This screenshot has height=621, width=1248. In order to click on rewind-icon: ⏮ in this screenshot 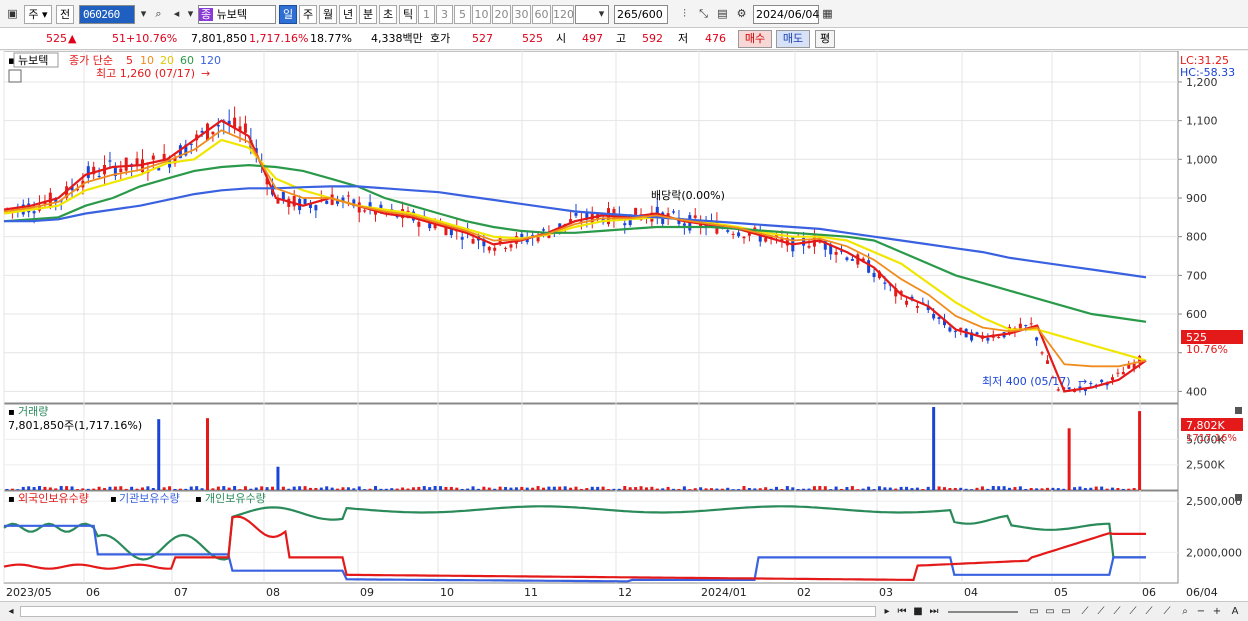, I will do `click(902, 611)`.